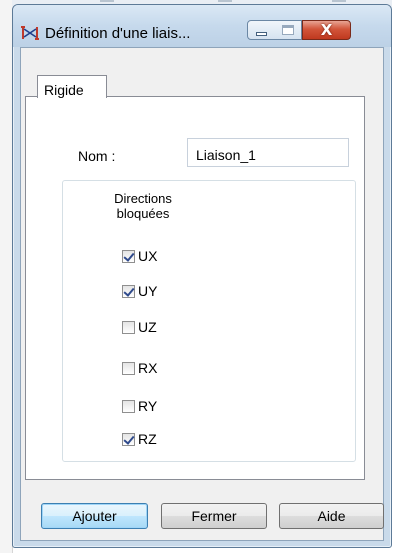 The image size is (399, 553). I want to click on tab-rigide: Rigide, so click(72, 86).